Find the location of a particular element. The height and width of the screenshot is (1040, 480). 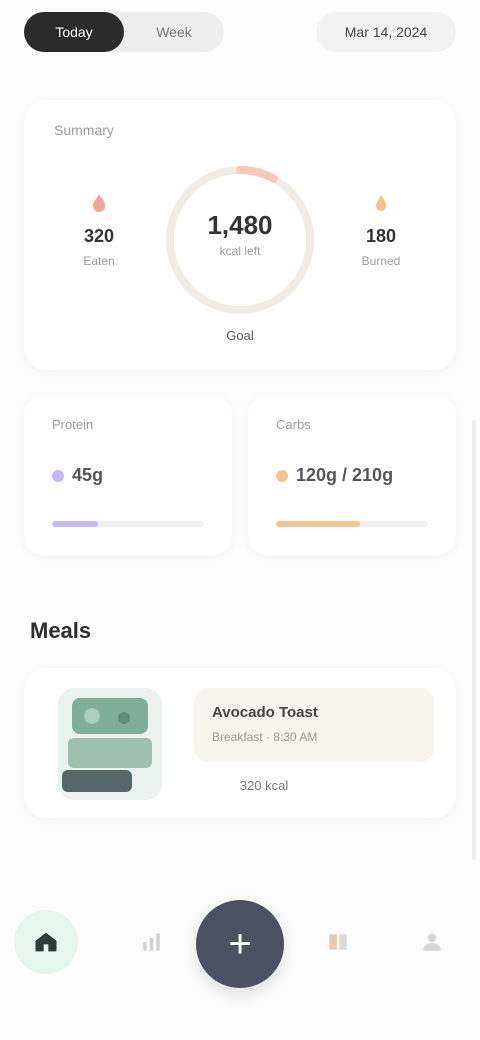

chart-icon is located at coordinates (151, 942).